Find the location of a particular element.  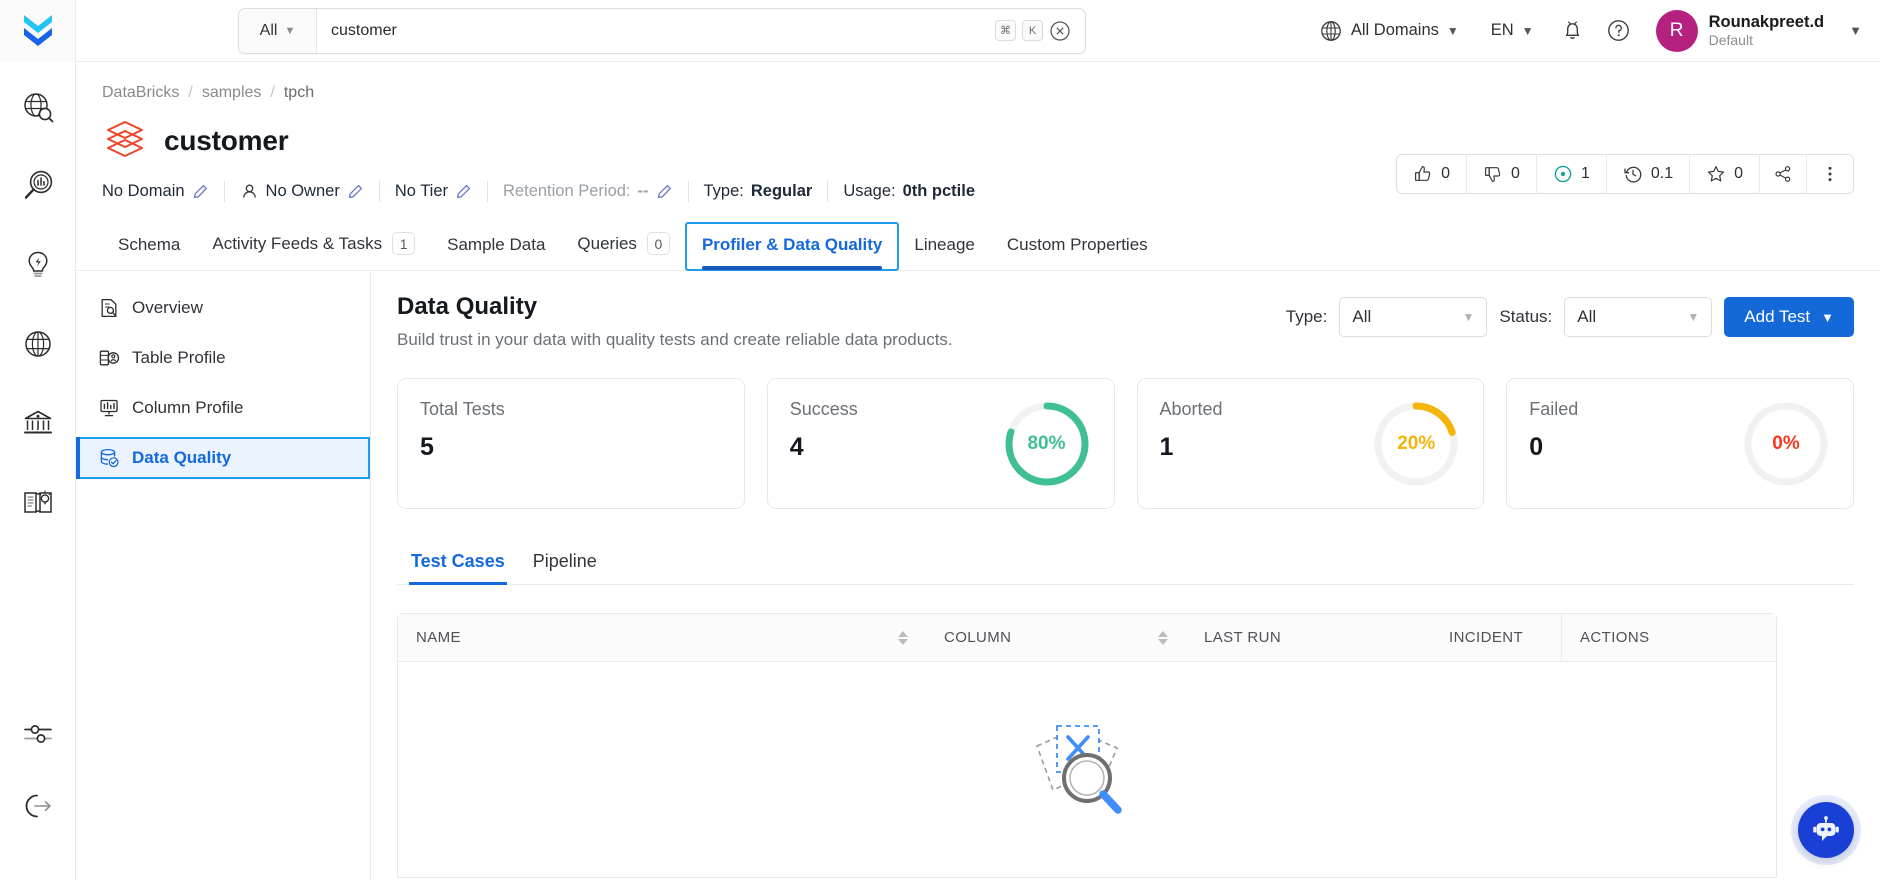

app-logo is located at coordinates (38, 31).